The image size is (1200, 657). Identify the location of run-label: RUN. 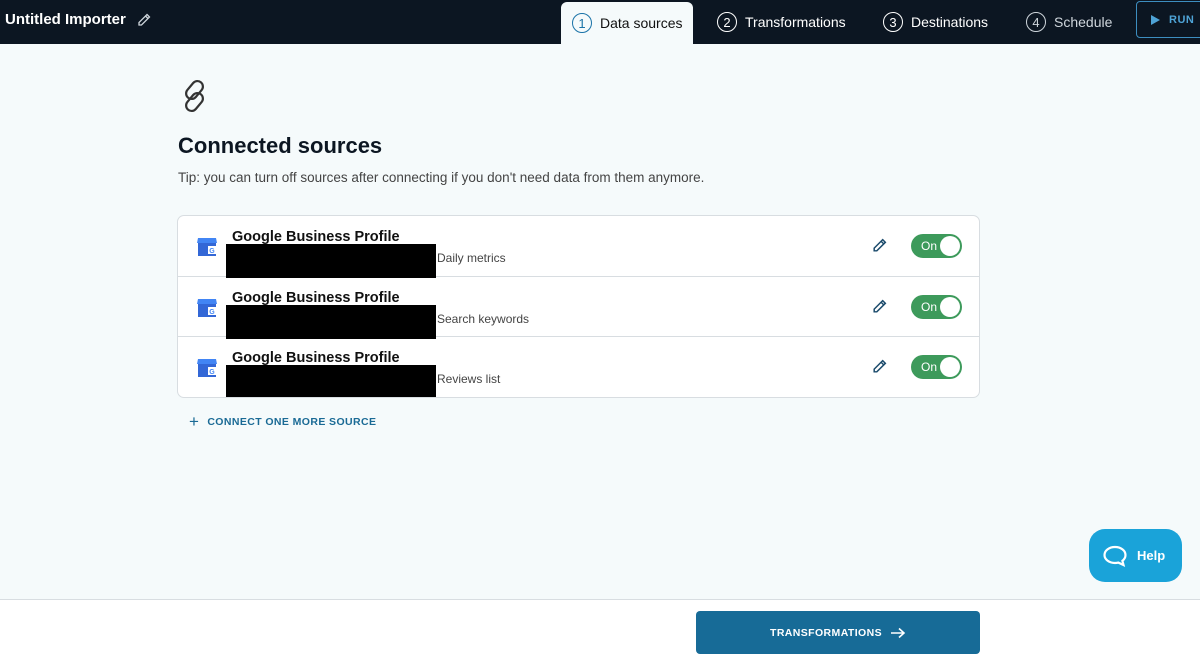
(1182, 19).